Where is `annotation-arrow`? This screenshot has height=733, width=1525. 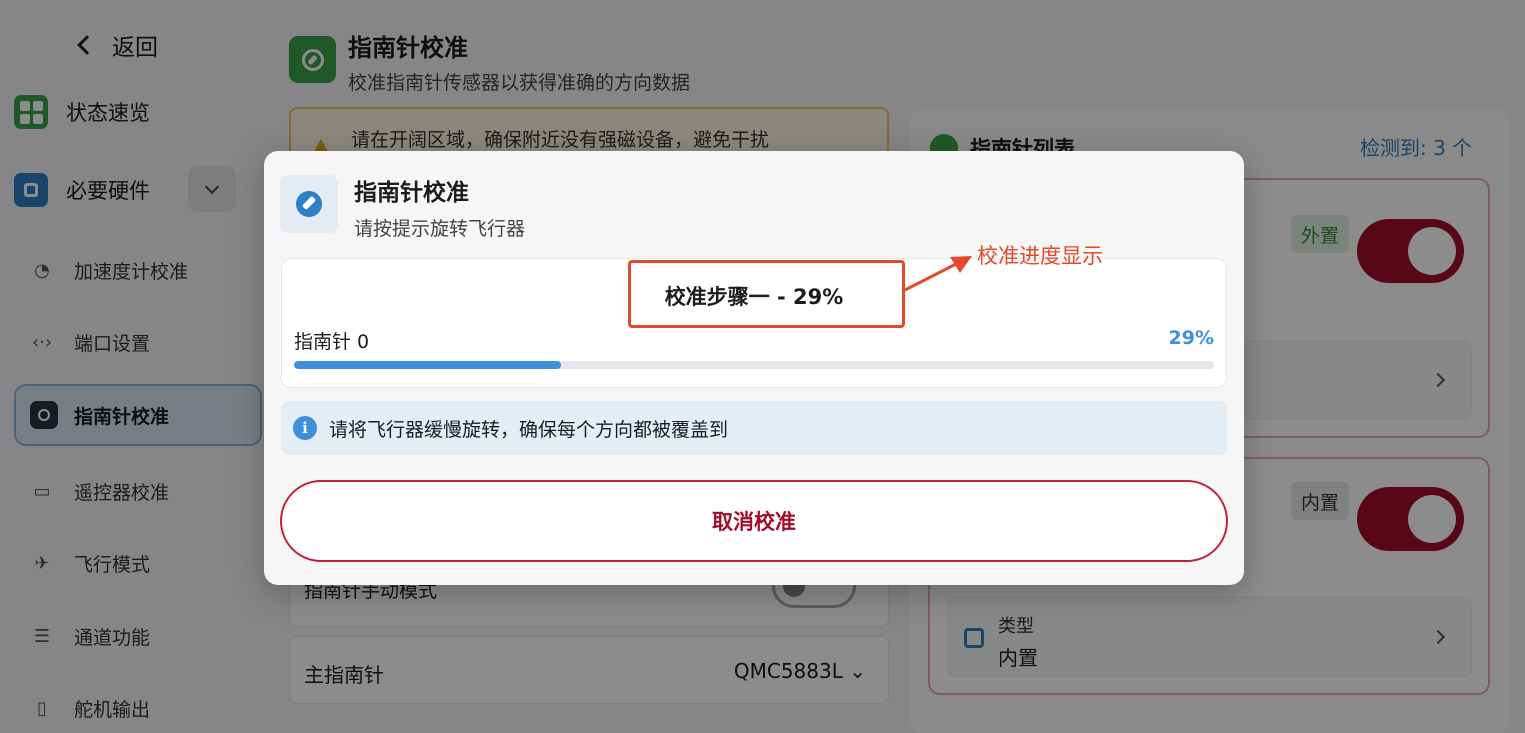
annotation-arrow is located at coordinates (938, 274).